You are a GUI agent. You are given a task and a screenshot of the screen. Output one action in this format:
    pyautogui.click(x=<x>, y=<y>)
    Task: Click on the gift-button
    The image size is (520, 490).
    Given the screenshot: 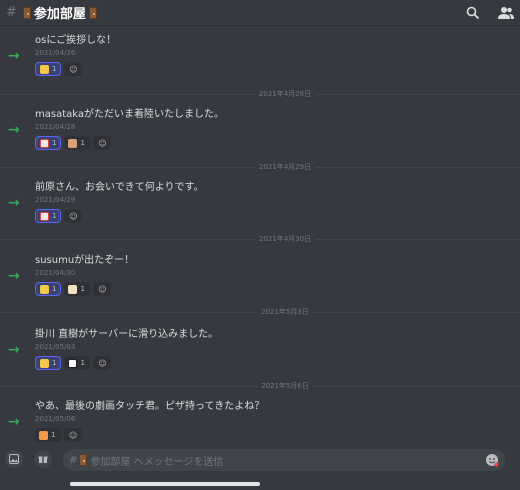 What is the action you would take?
    pyautogui.click(x=43, y=459)
    